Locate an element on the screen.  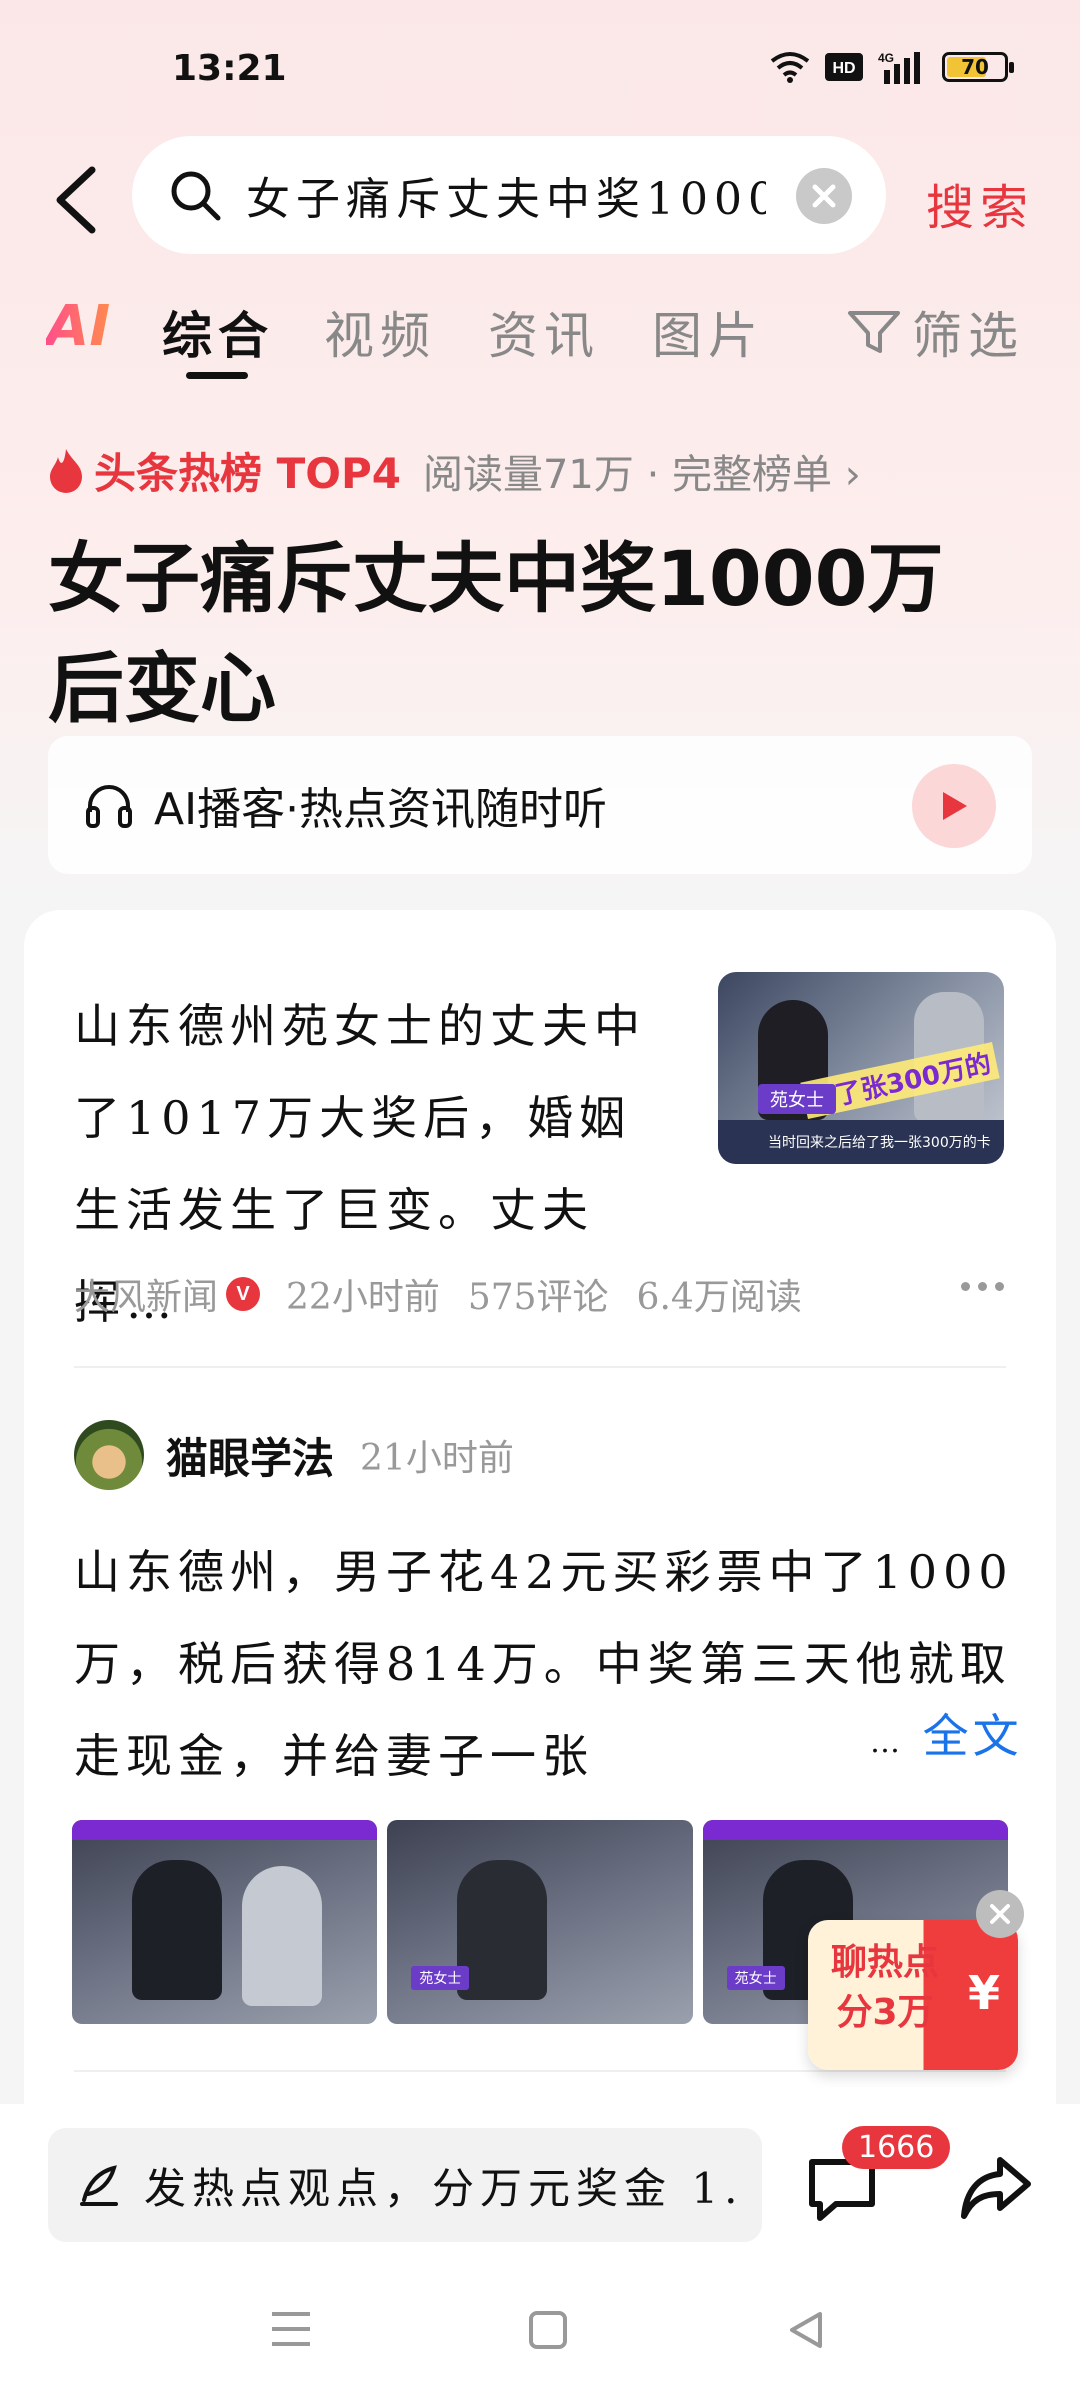
result-image is located at coordinates (225, 1922).